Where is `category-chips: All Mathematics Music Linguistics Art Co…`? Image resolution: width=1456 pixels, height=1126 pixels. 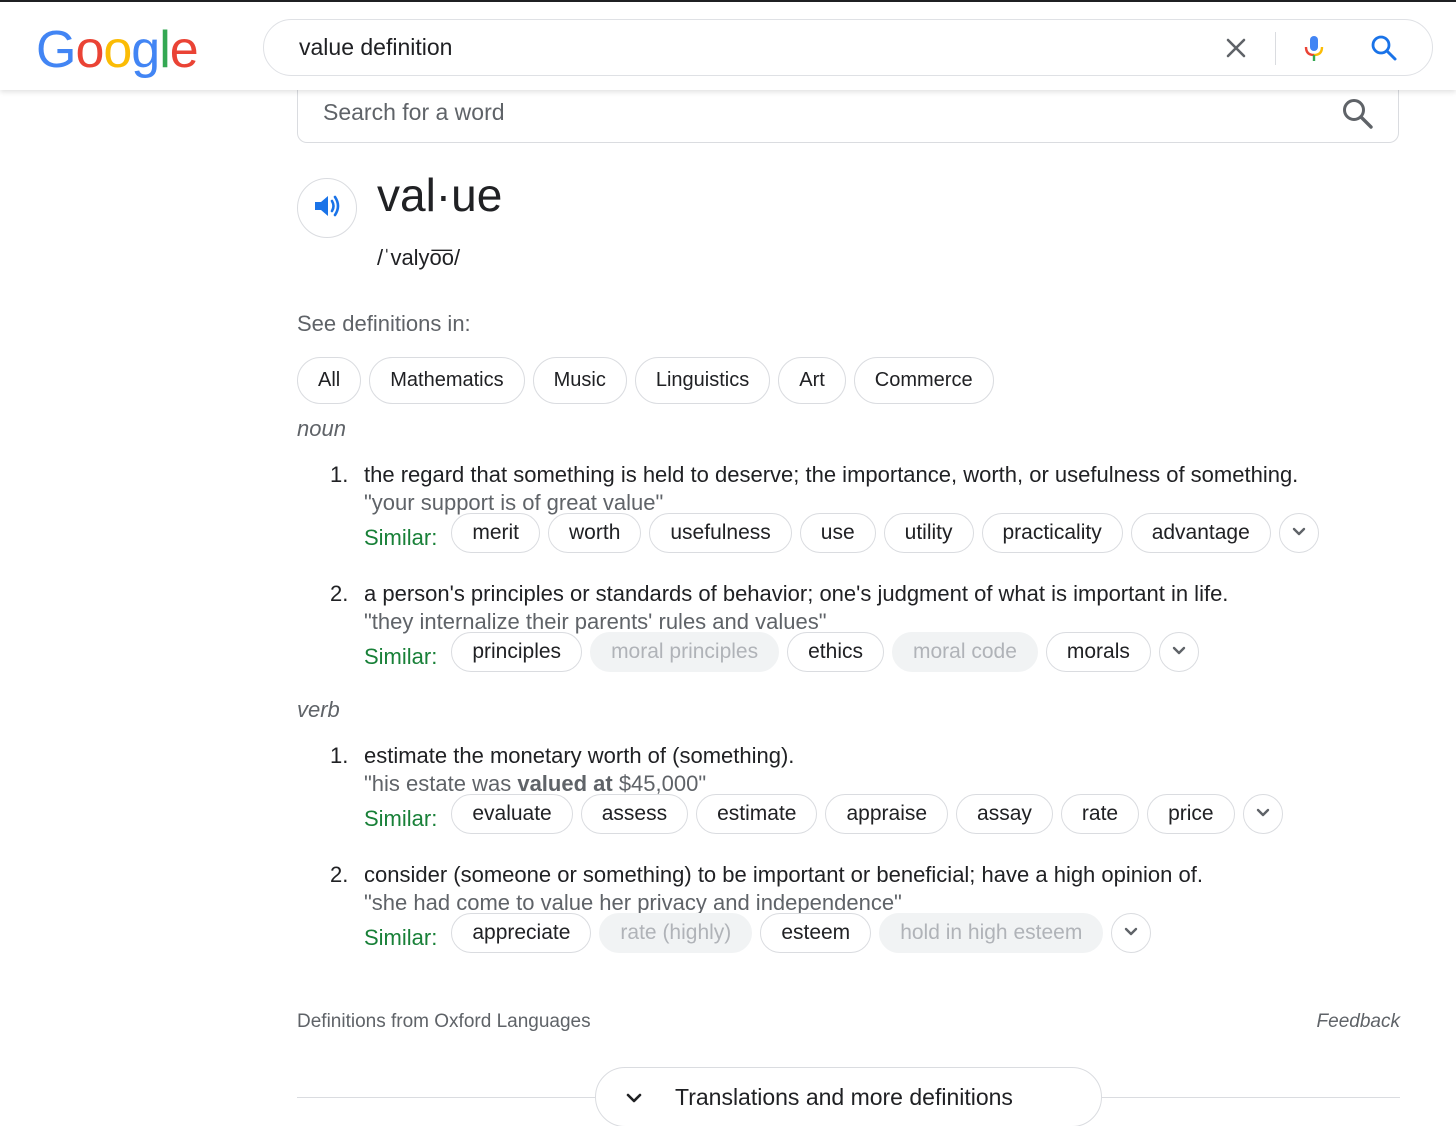 category-chips: All Mathematics Music Linguistics Art Co… is located at coordinates (645, 380).